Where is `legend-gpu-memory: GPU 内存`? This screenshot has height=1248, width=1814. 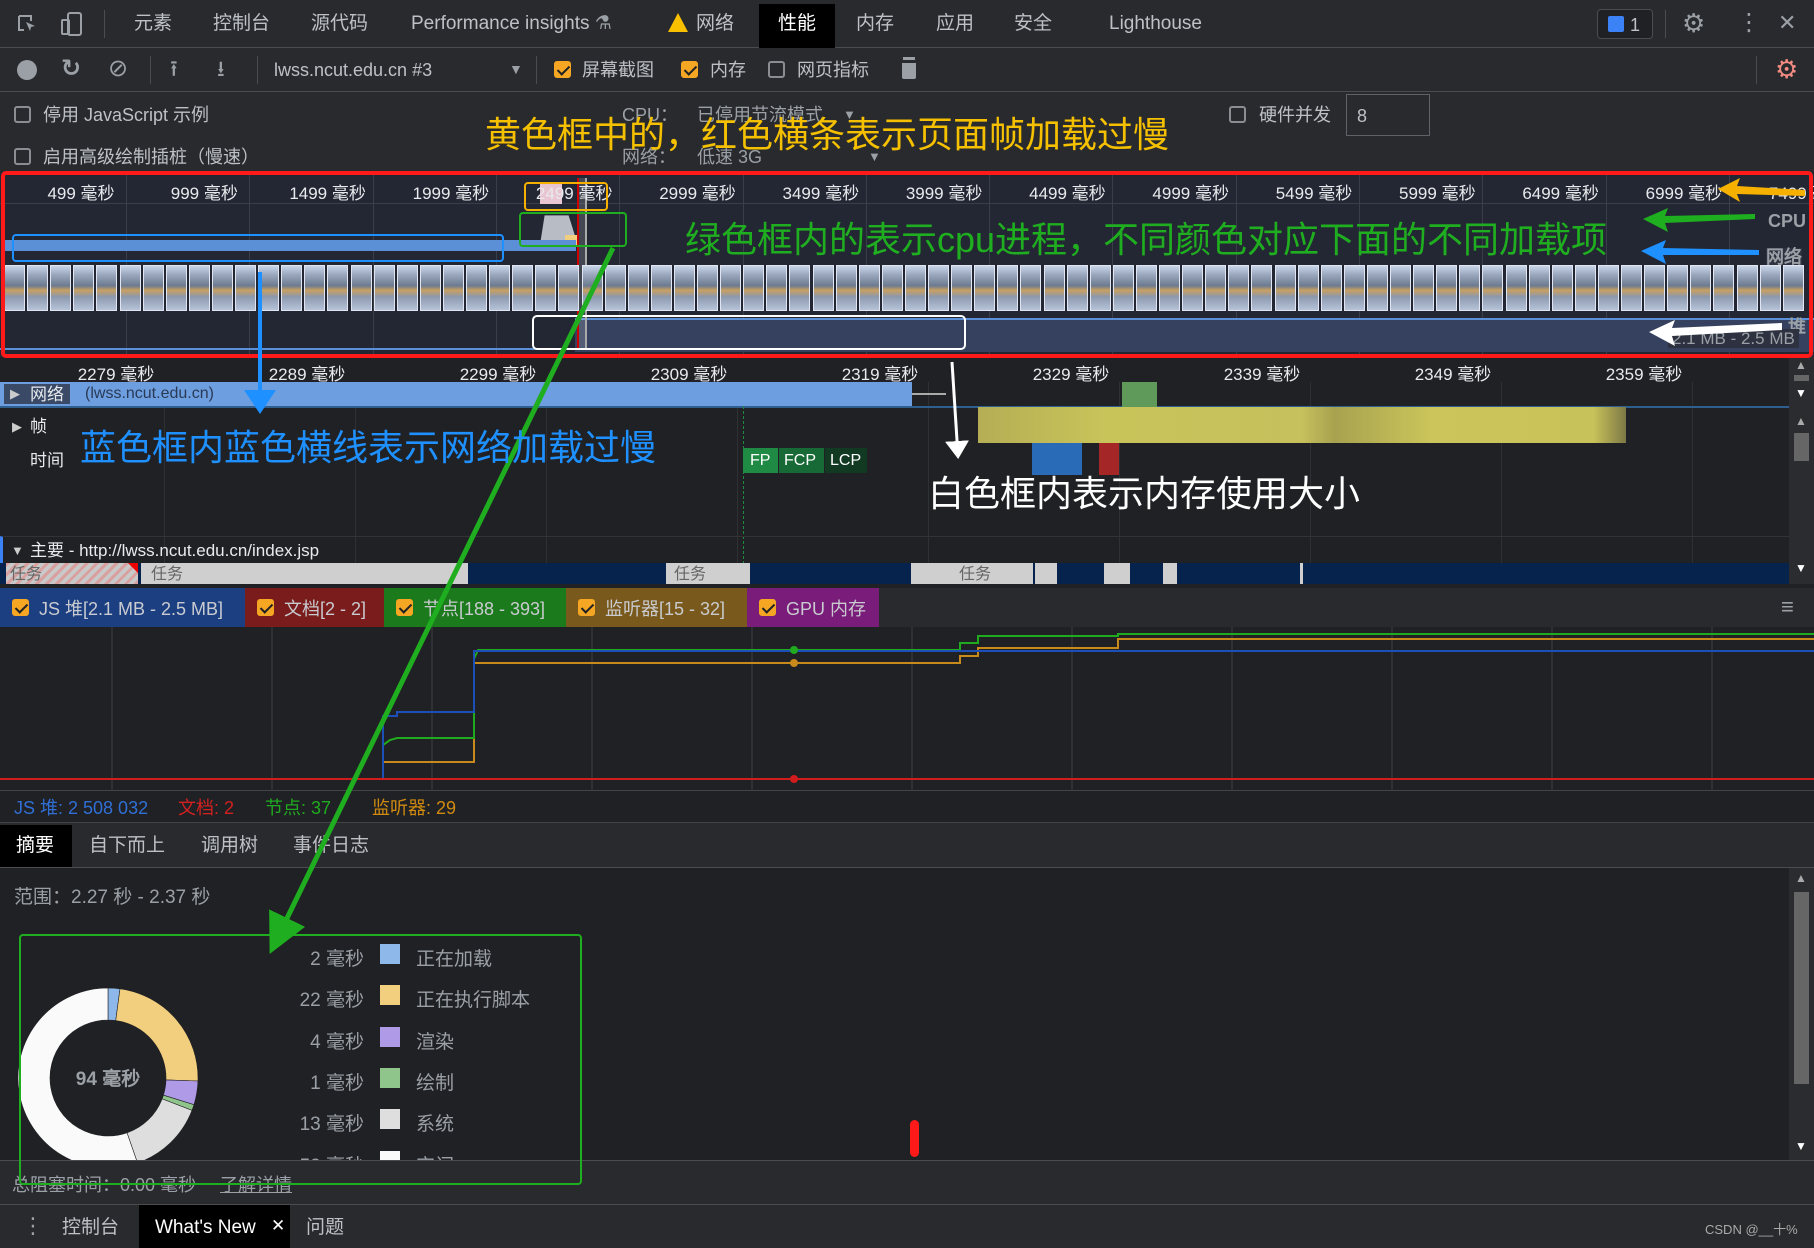
legend-gpu-memory: GPU 内存 is located at coordinates (813, 607).